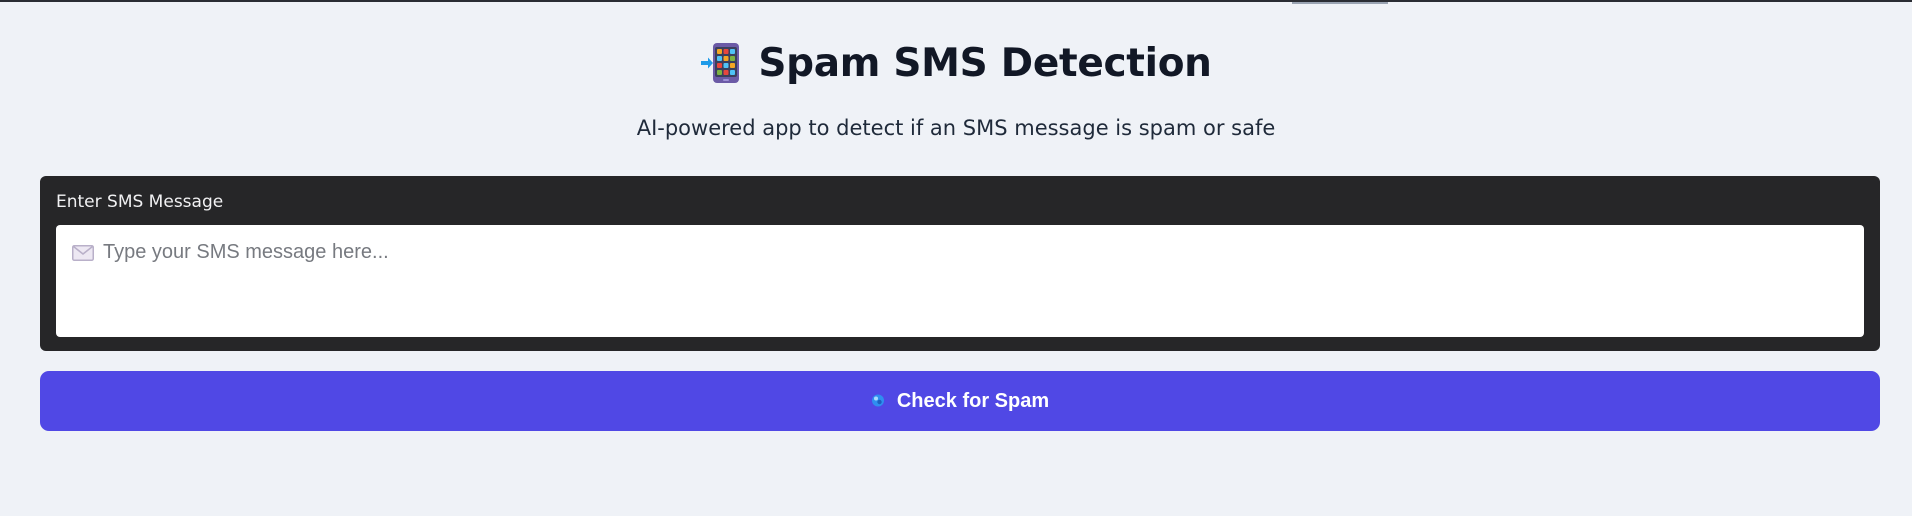 This screenshot has width=1912, height=516. What do you see at coordinates (985, 63) in the screenshot?
I see `page-title: Spam SMS Detection` at bounding box center [985, 63].